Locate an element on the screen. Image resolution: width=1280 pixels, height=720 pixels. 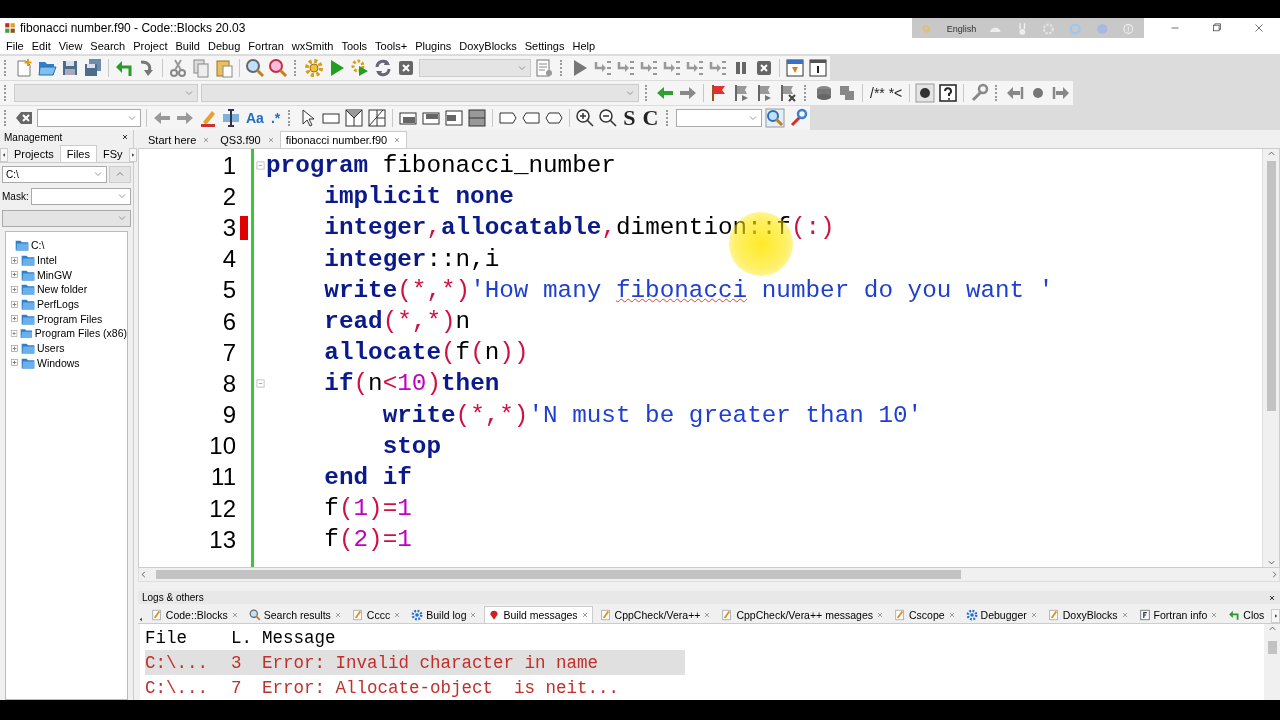
rebuild-icon is located at coordinates (383, 68).